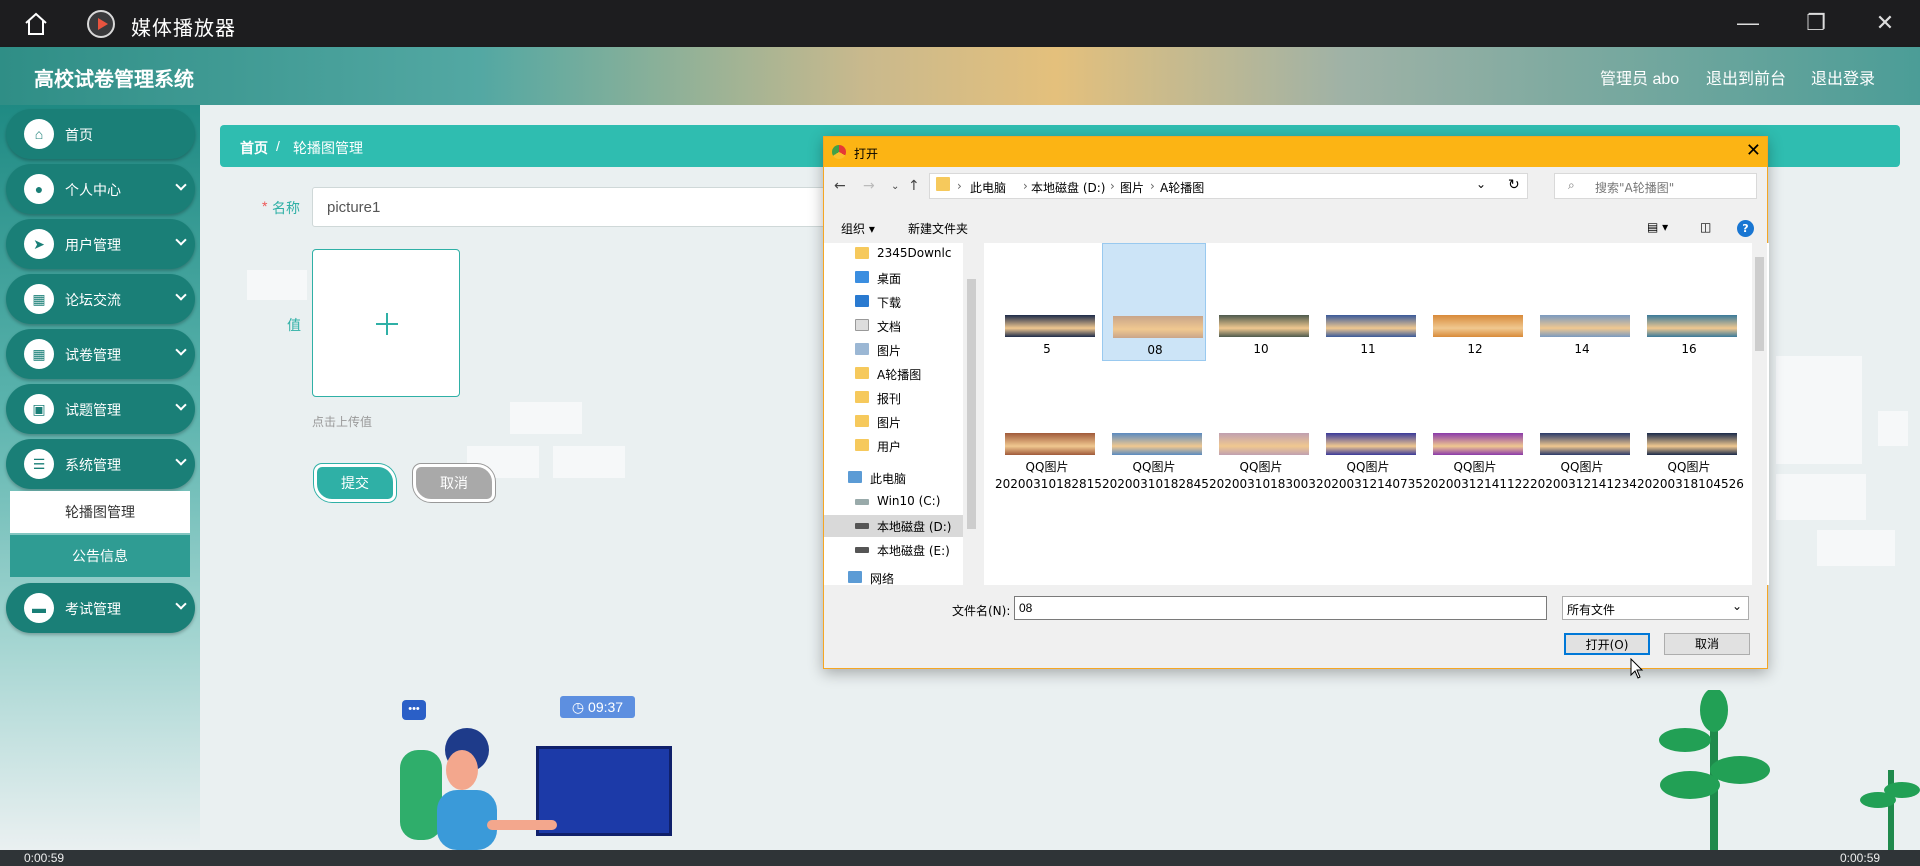 This screenshot has height=866, width=1920. What do you see at coordinates (1262, 426) in the screenshot?
I see `file-item: QQ图片20200310183003` at bounding box center [1262, 426].